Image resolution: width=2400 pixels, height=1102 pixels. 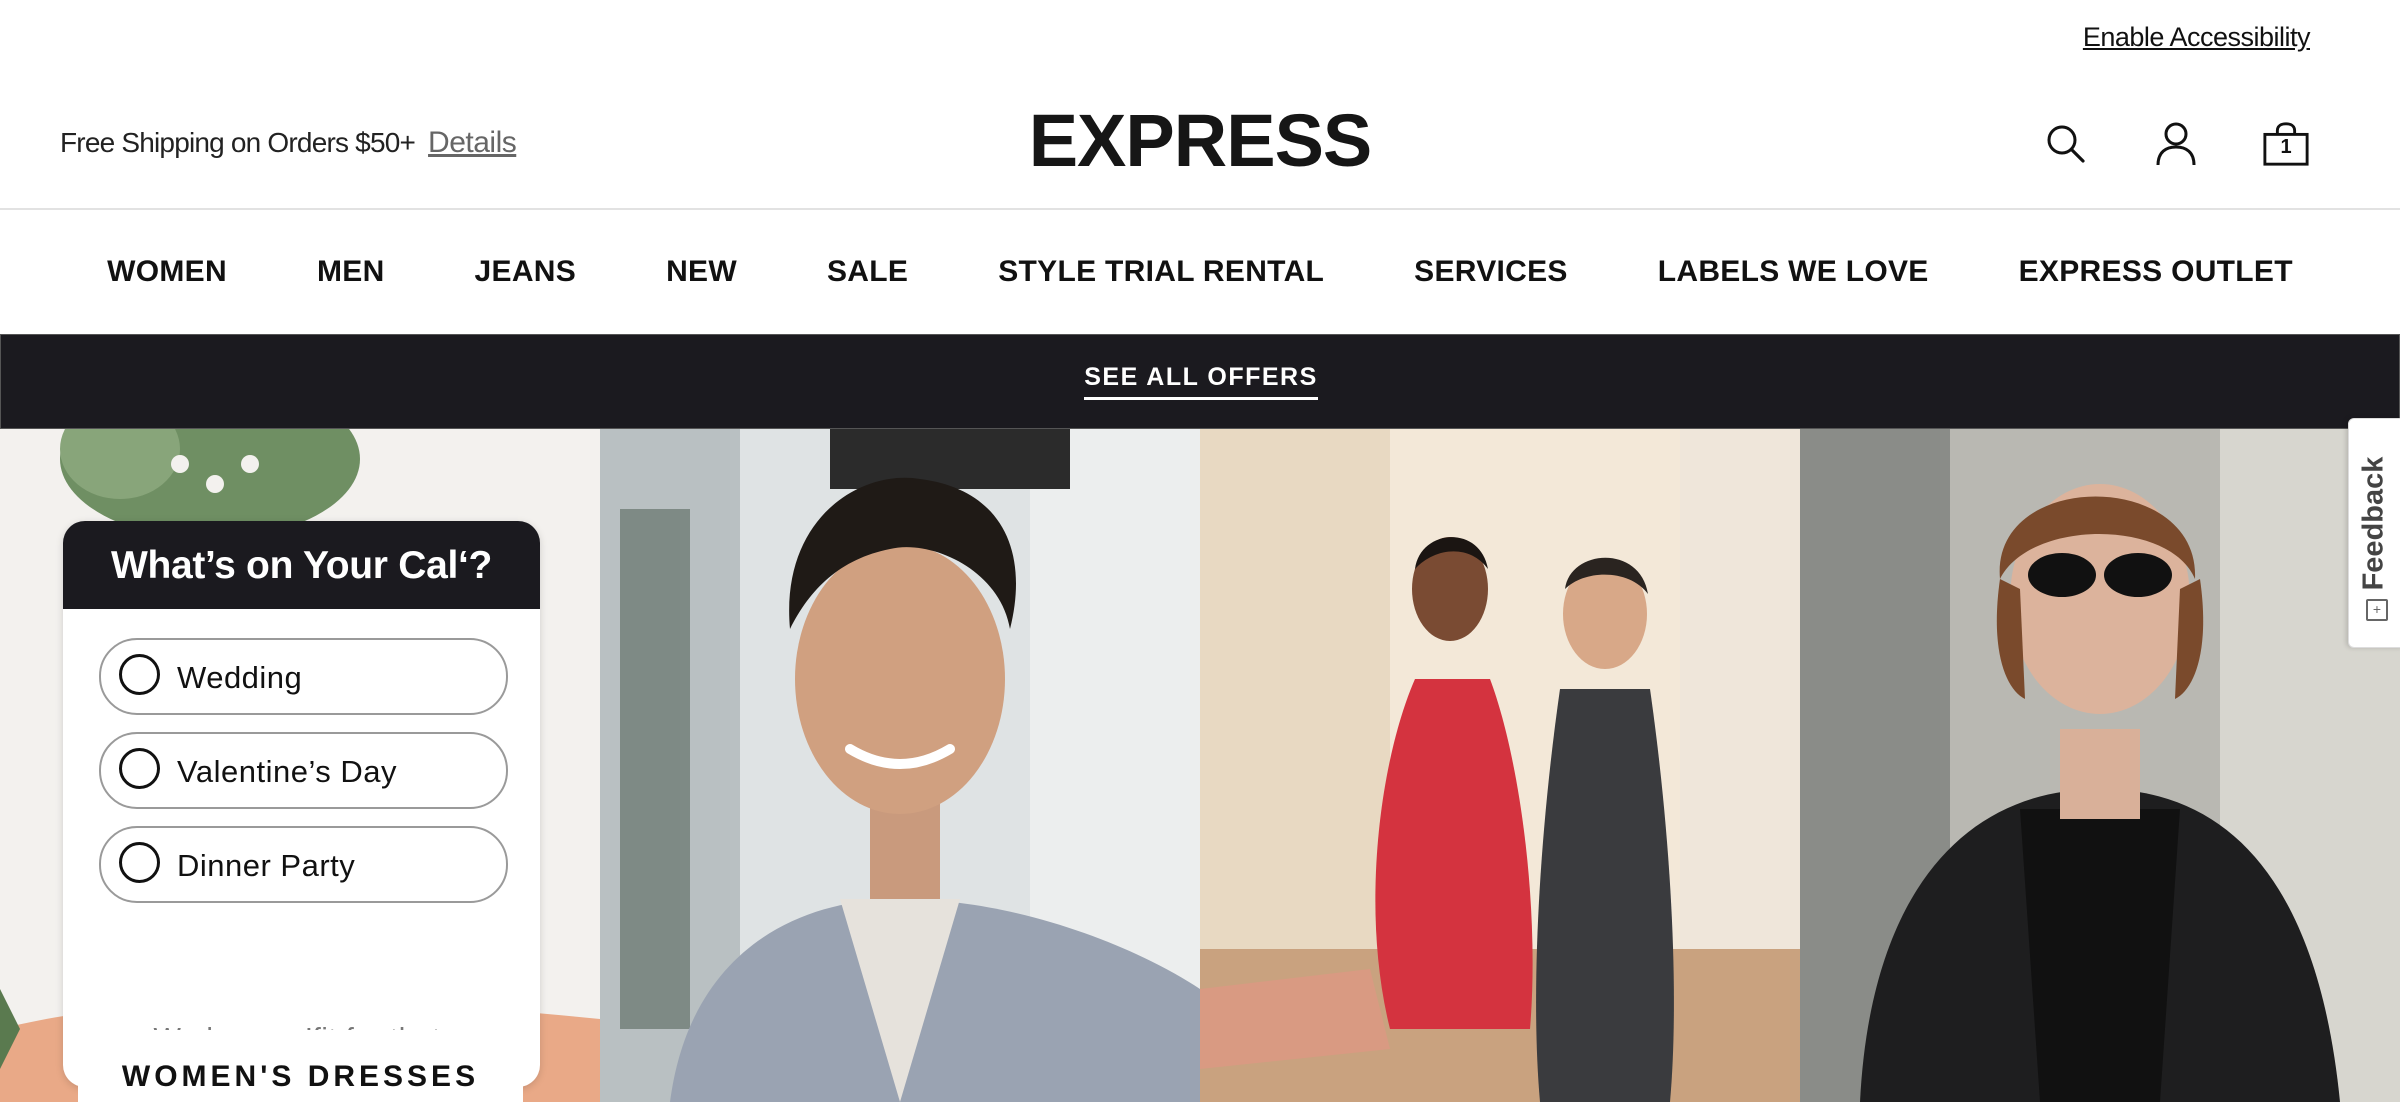 What do you see at coordinates (1161, 272) in the screenshot?
I see `nav-item-style-trial-rental: STYLE TRIAL RENTAL` at bounding box center [1161, 272].